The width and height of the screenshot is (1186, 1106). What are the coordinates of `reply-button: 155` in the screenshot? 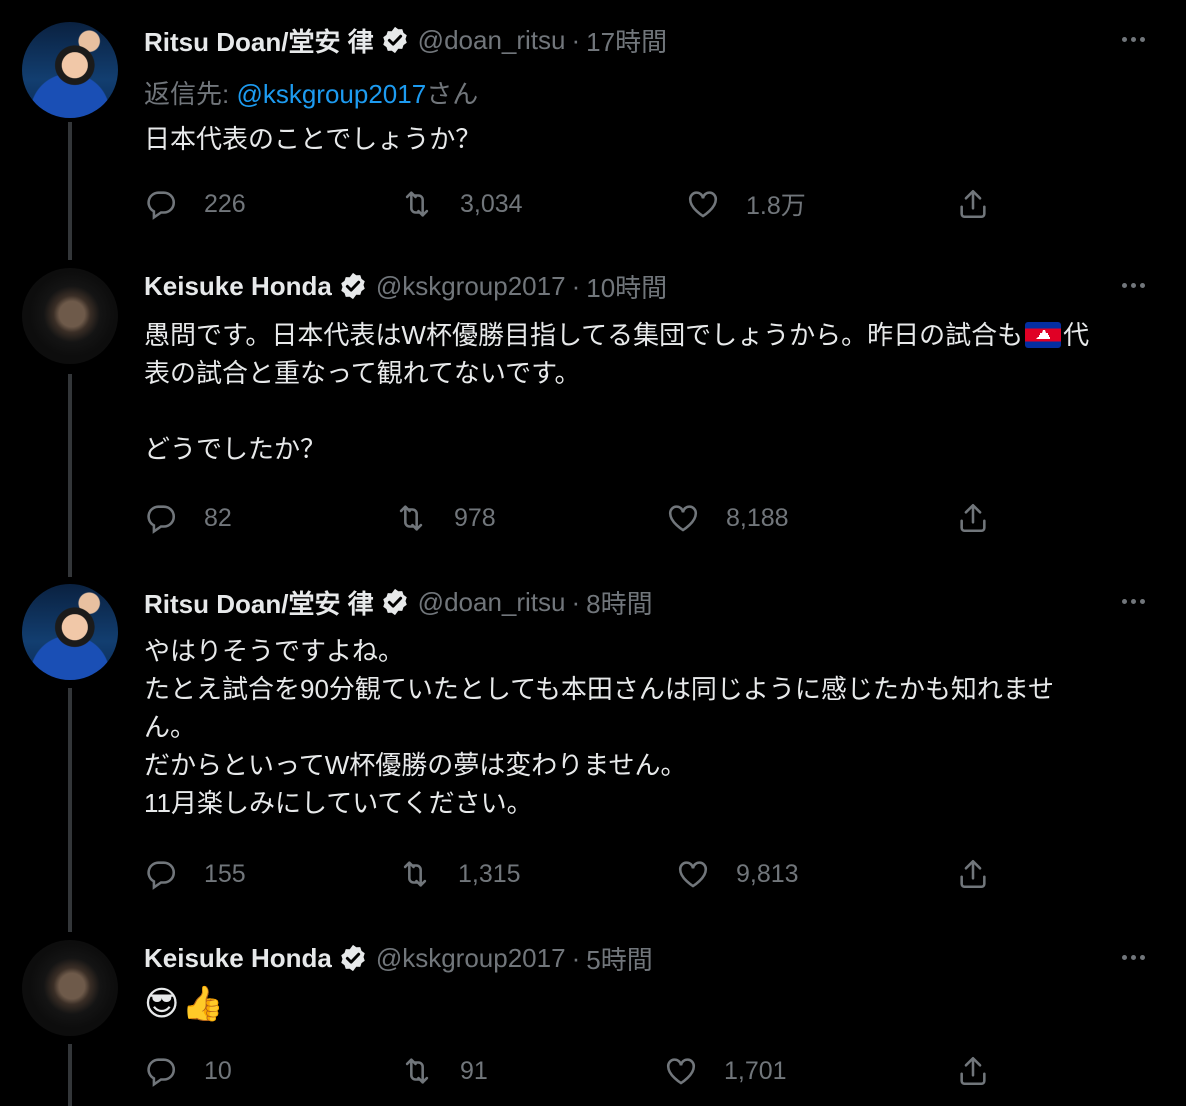 It's located at (195, 874).